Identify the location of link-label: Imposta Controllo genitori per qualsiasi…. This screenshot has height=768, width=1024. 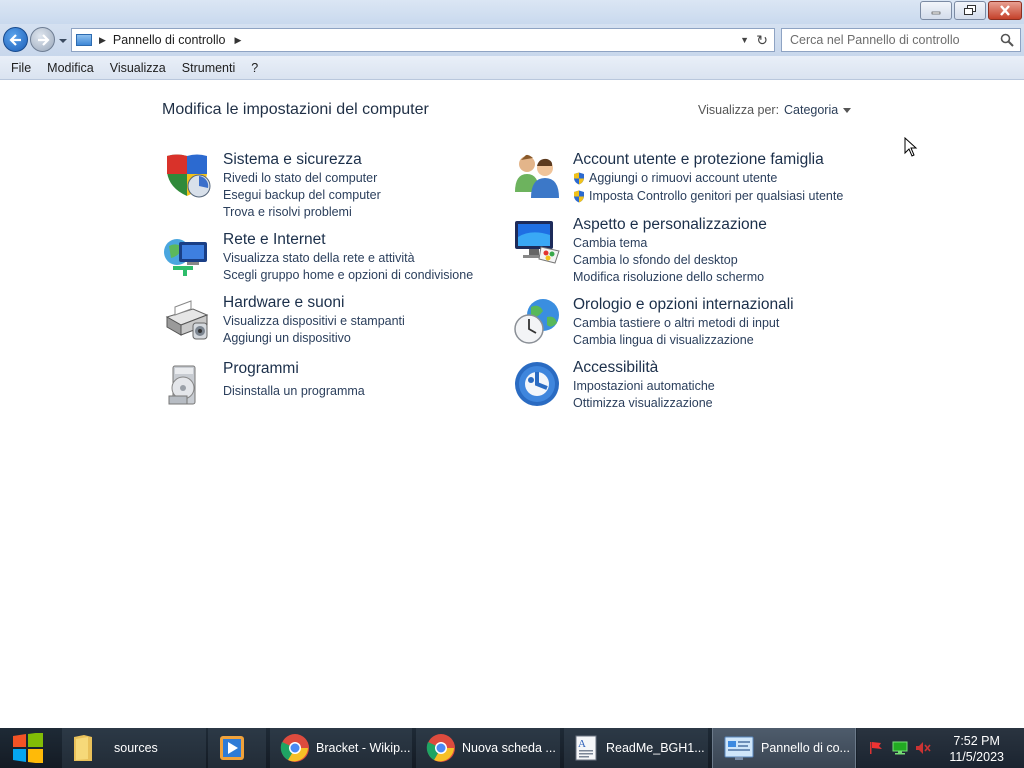
(716, 196).